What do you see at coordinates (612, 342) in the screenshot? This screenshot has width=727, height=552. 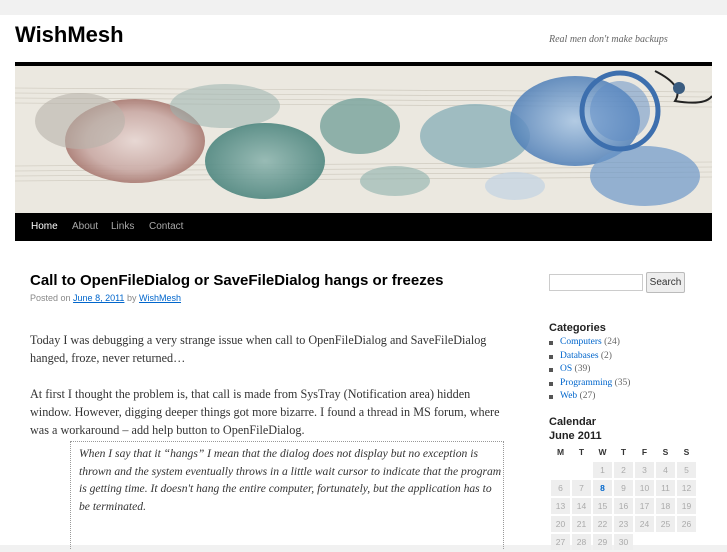 I see `category-count: (24)` at bounding box center [612, 342].